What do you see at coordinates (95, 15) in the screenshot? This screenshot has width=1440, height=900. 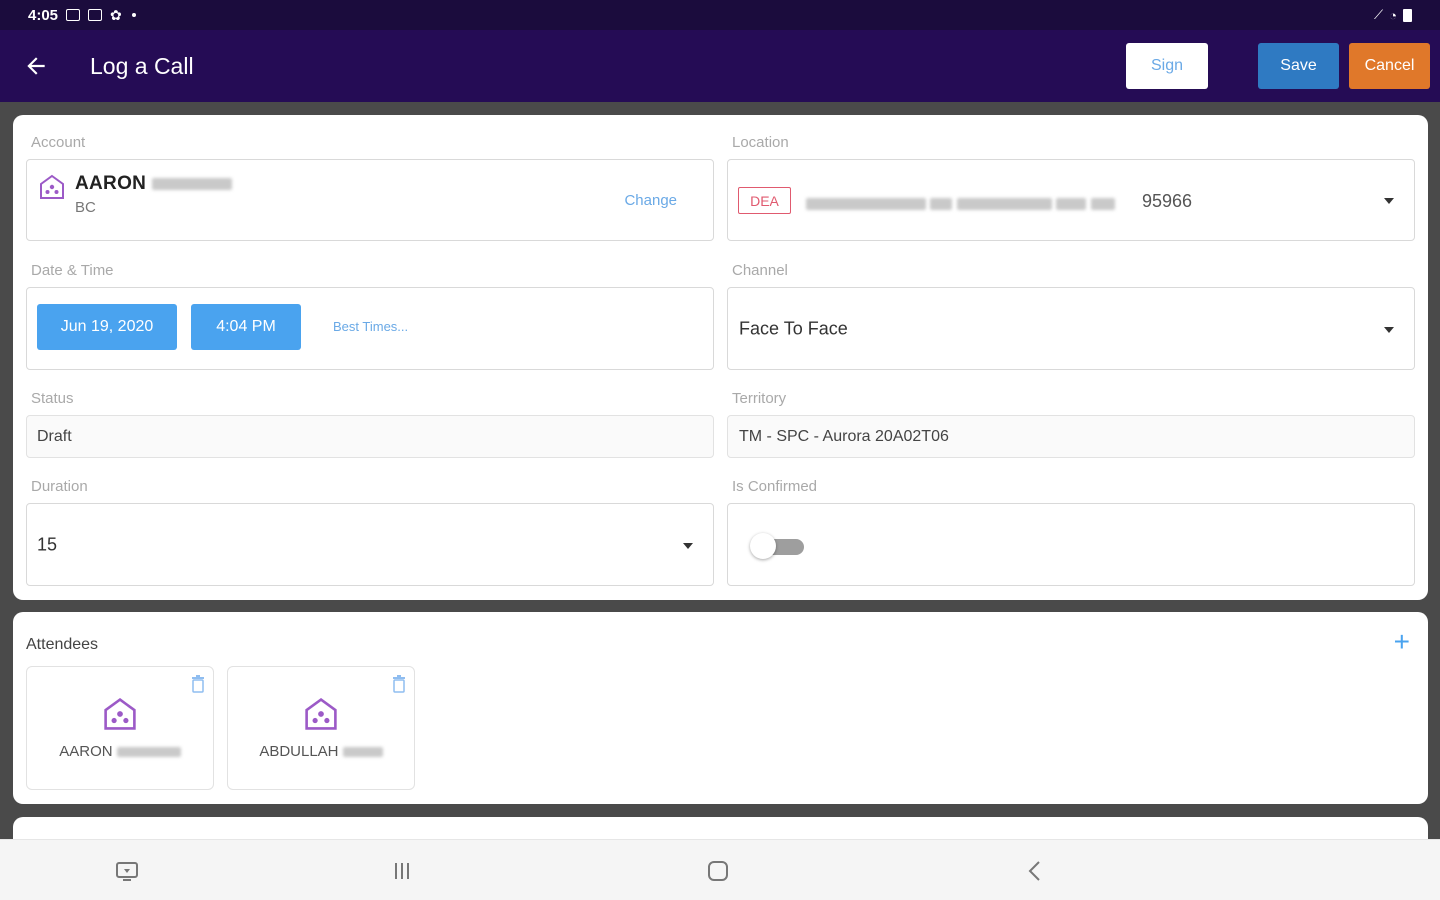 I see `gallery-icon` at bounding box center [95, 15].